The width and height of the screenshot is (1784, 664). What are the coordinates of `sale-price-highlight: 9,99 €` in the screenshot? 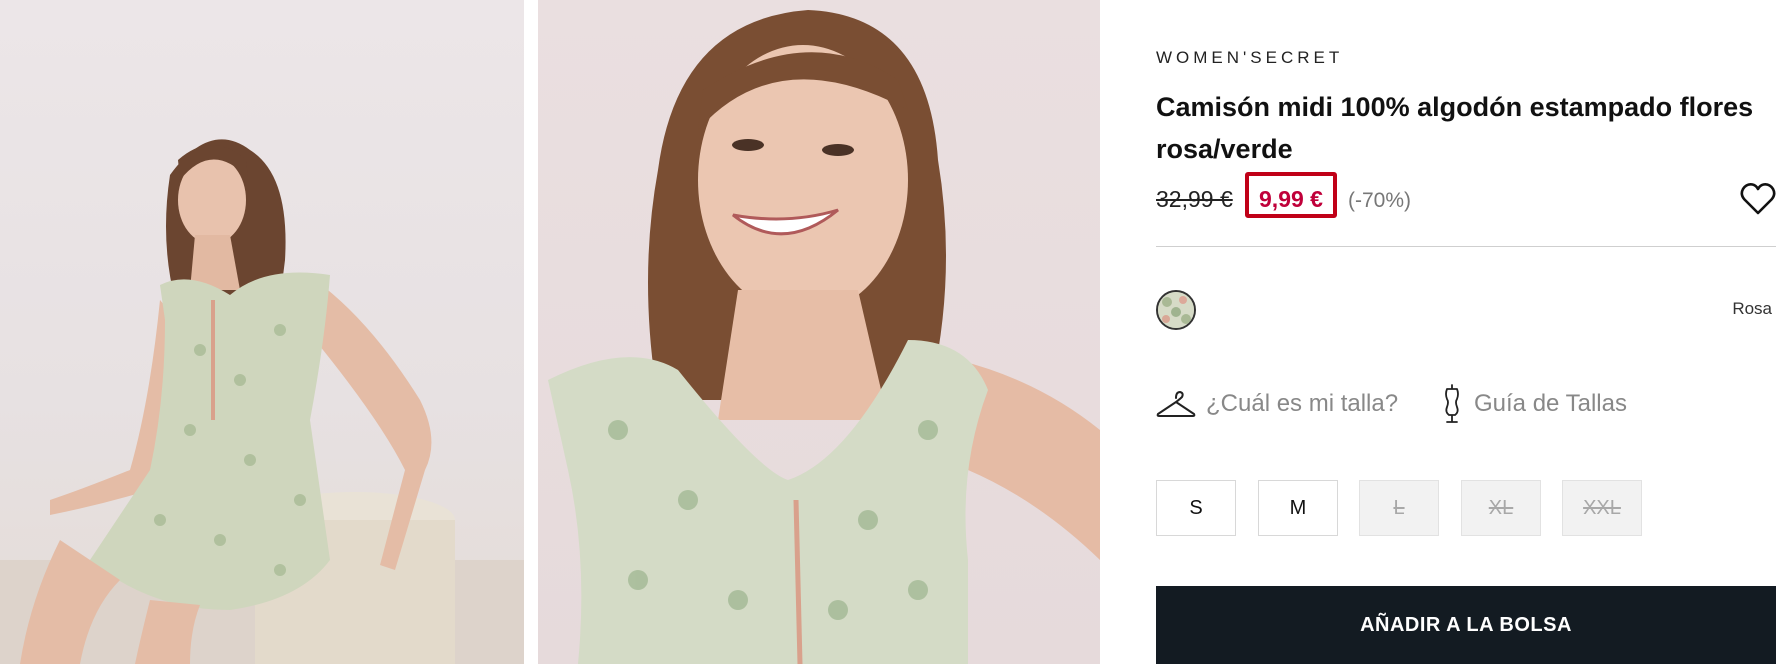 It's located at (1291, 195).